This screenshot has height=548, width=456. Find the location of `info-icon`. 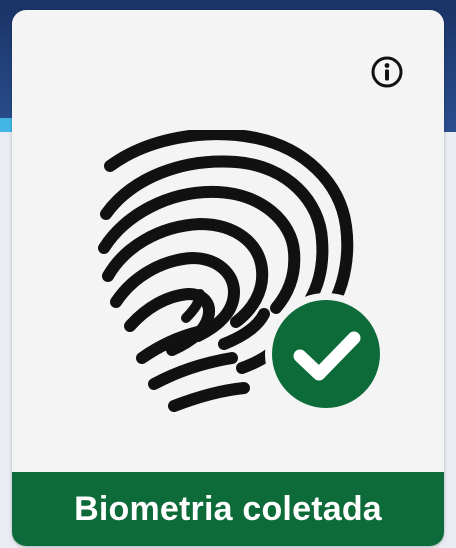

info-icon is located at coordinates (387, 72).